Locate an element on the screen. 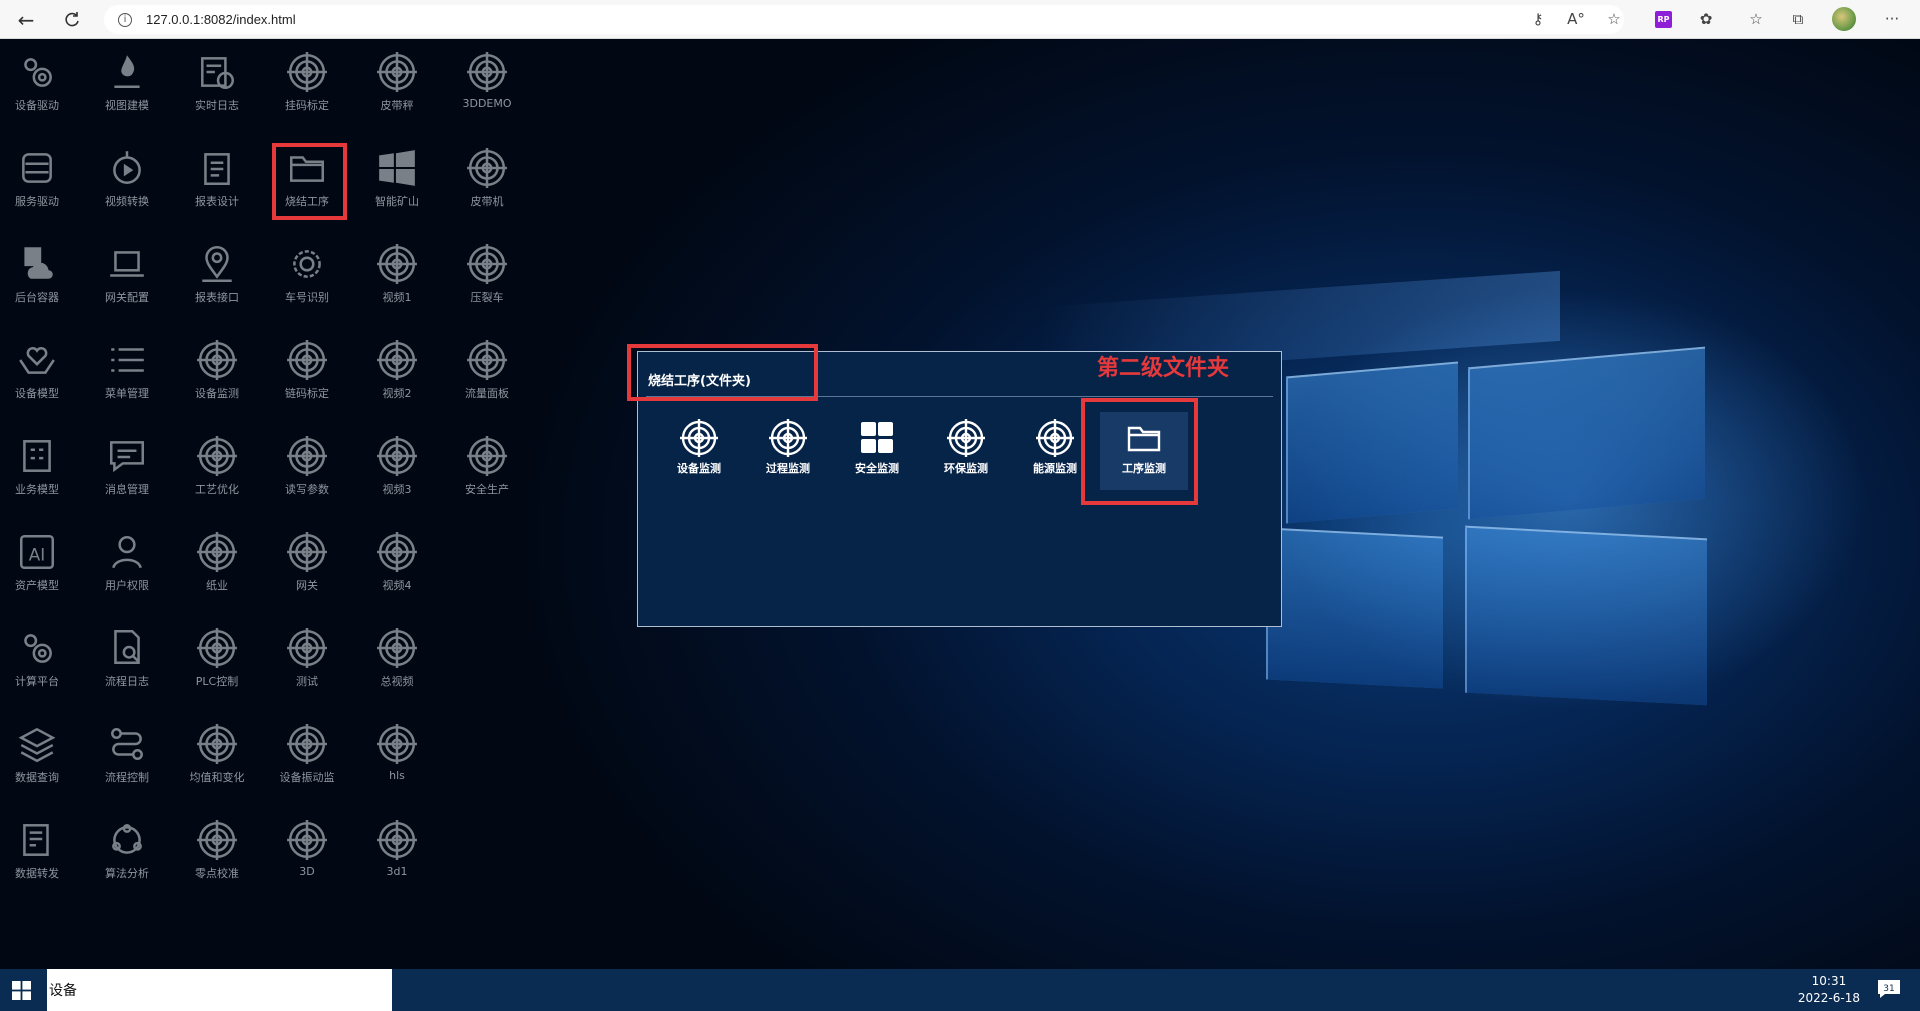 The image size is (1920, 1011). start-windows-icon is located at coordinates (21, 990).